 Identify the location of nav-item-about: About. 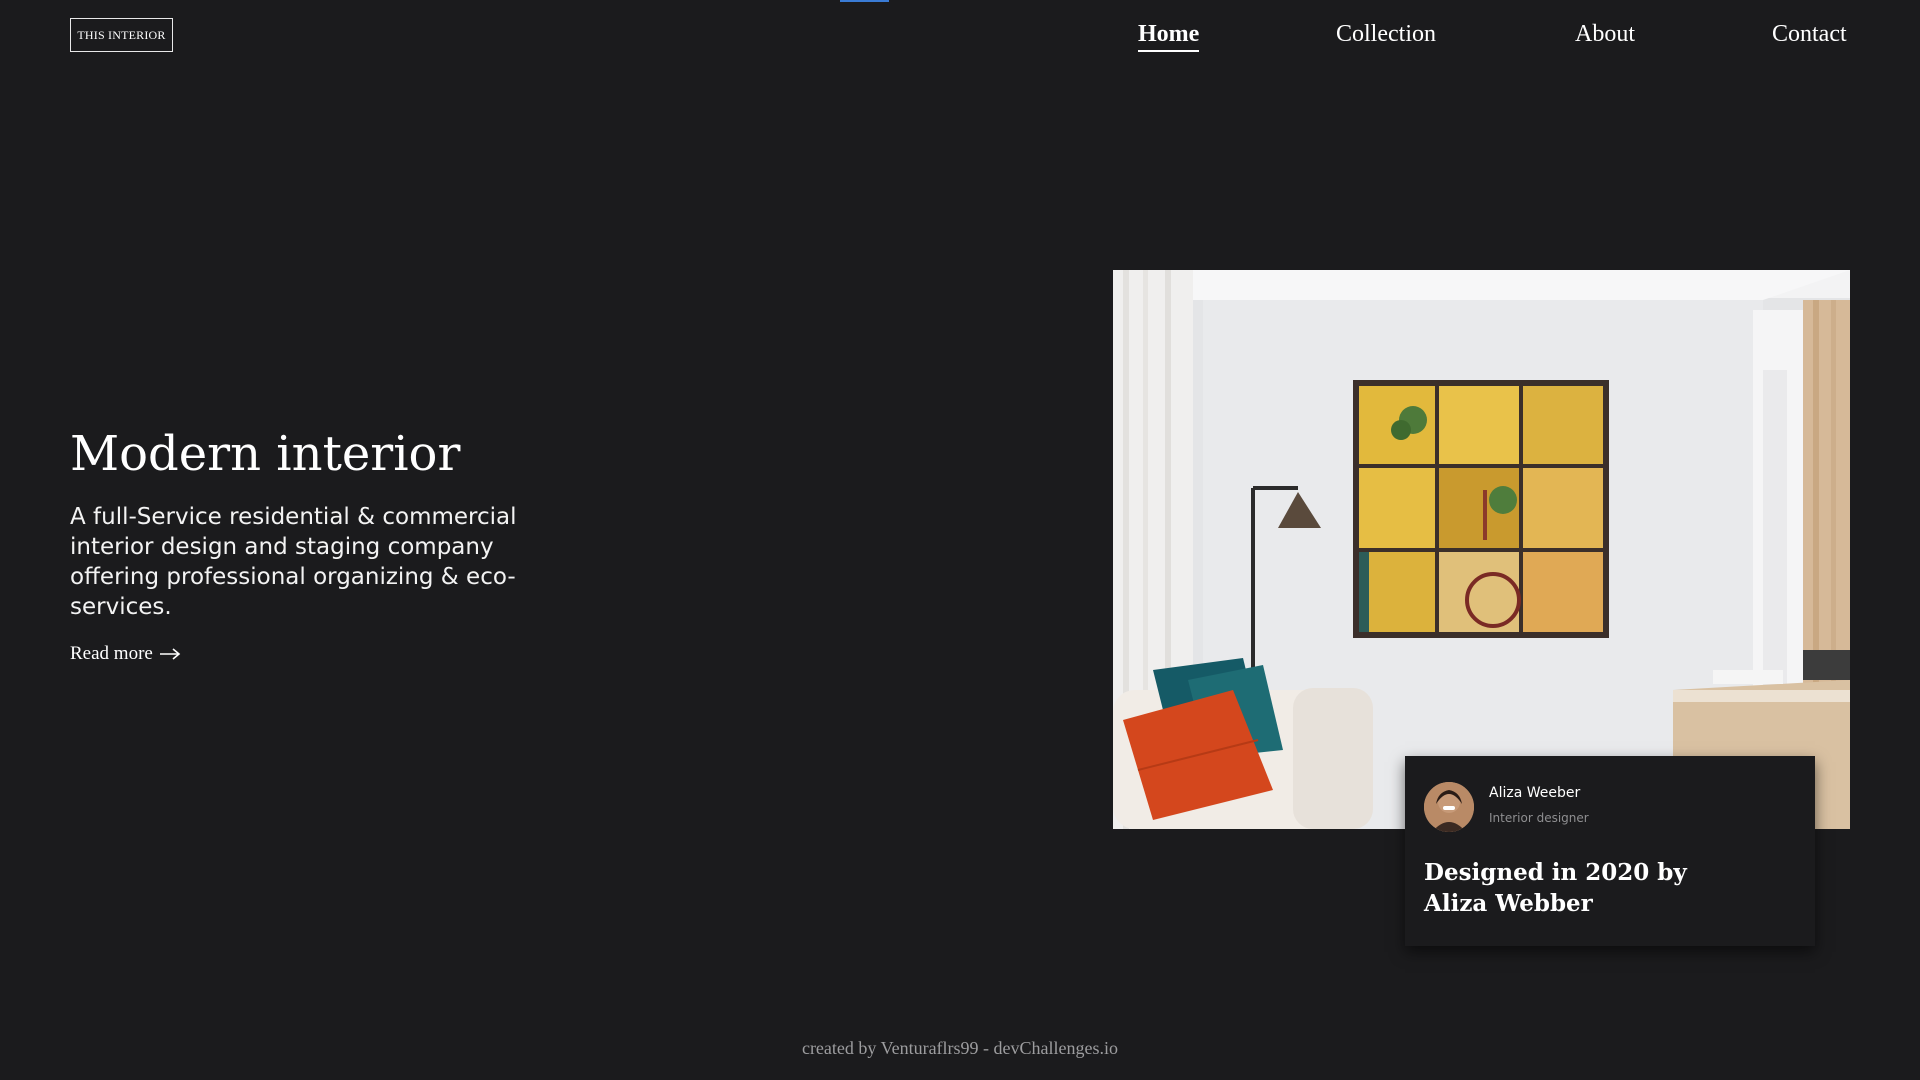
(1605, 34).